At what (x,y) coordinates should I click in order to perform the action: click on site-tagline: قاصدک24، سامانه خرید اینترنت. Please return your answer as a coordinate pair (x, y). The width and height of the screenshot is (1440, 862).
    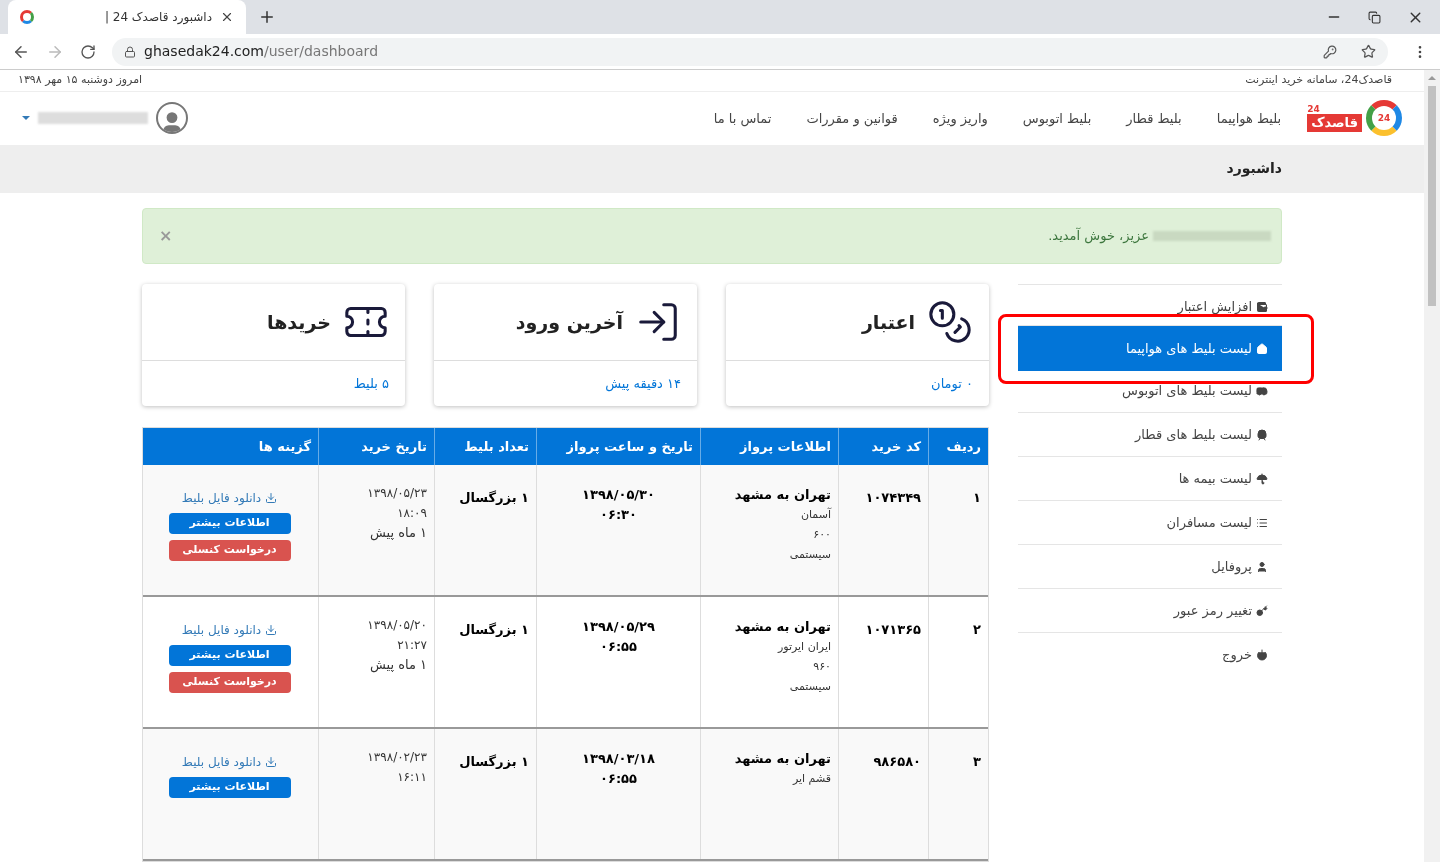
    Looking at the image, I should click on (1318, 80).